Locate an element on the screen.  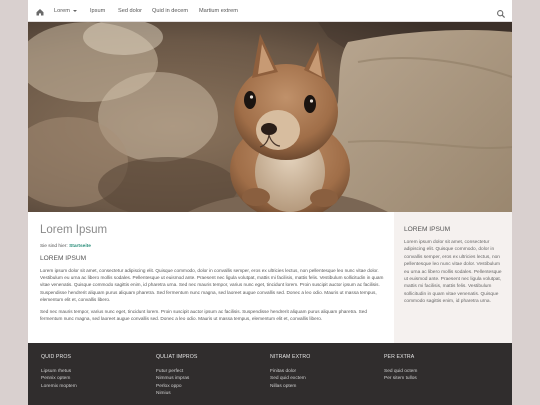
footer-link: Nimmus impras is located at coordinates (211, 378).